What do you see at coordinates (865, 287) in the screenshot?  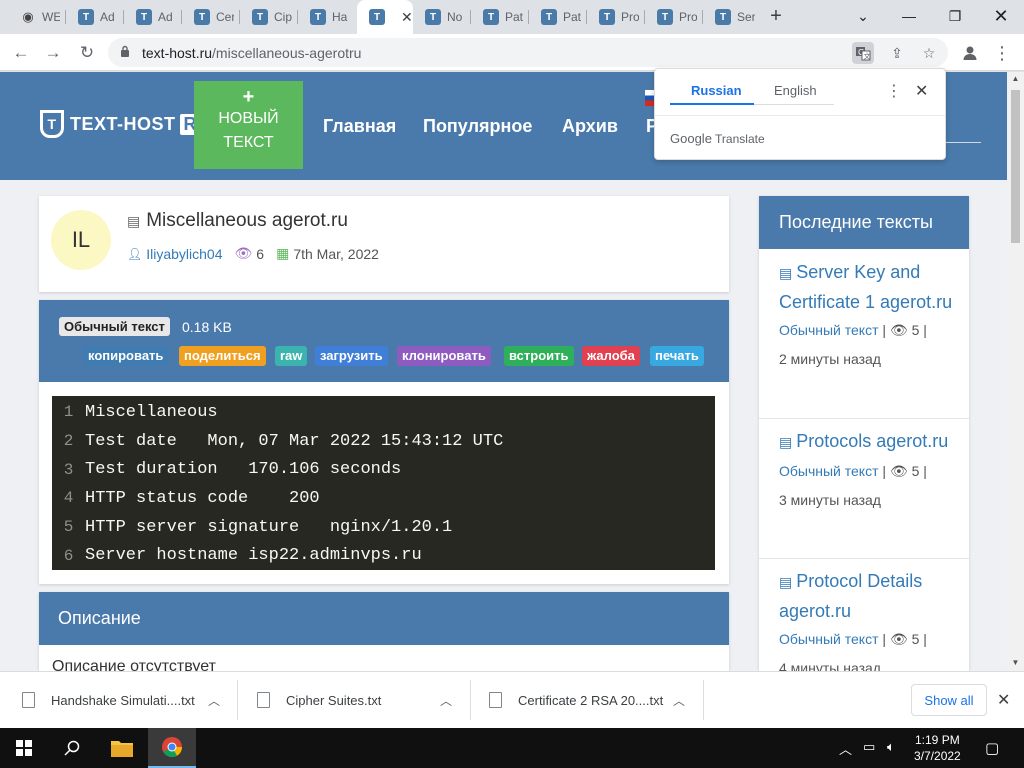 I see `sidebar-item-title: Server Key and Certificate 1 agerot.ru` at bounding box center [865, 287].